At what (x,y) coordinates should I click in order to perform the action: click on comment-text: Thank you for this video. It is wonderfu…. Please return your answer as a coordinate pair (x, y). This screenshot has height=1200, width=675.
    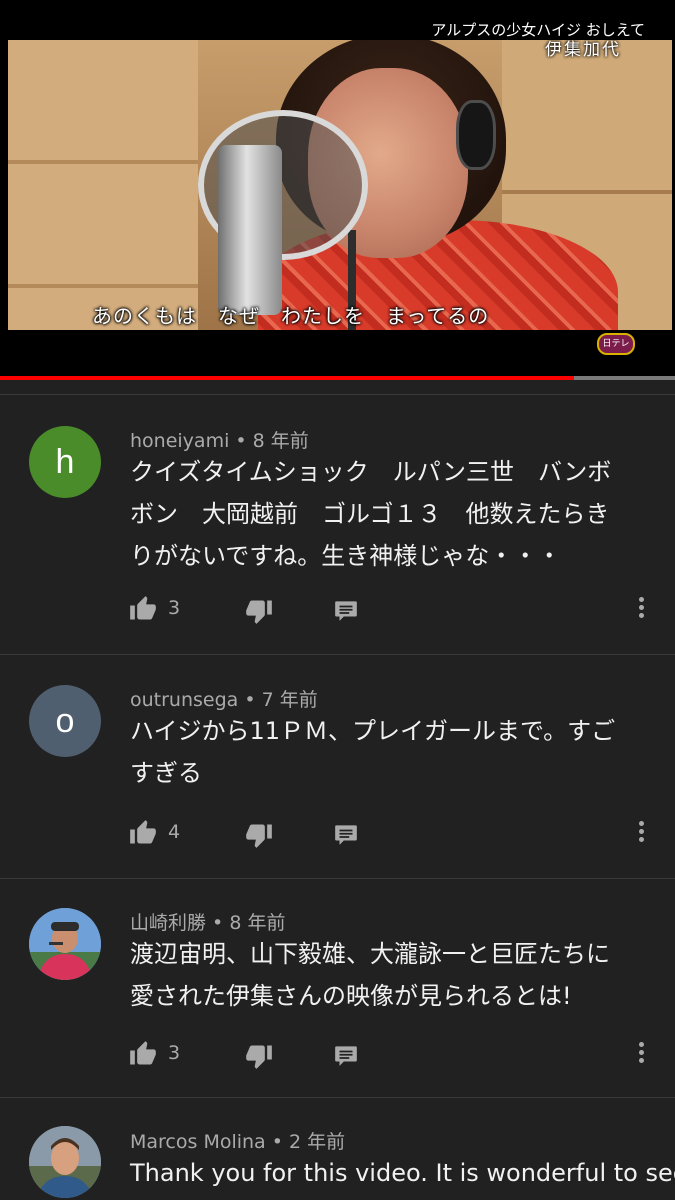
    Looking at the image, I should click on (402, 1173).